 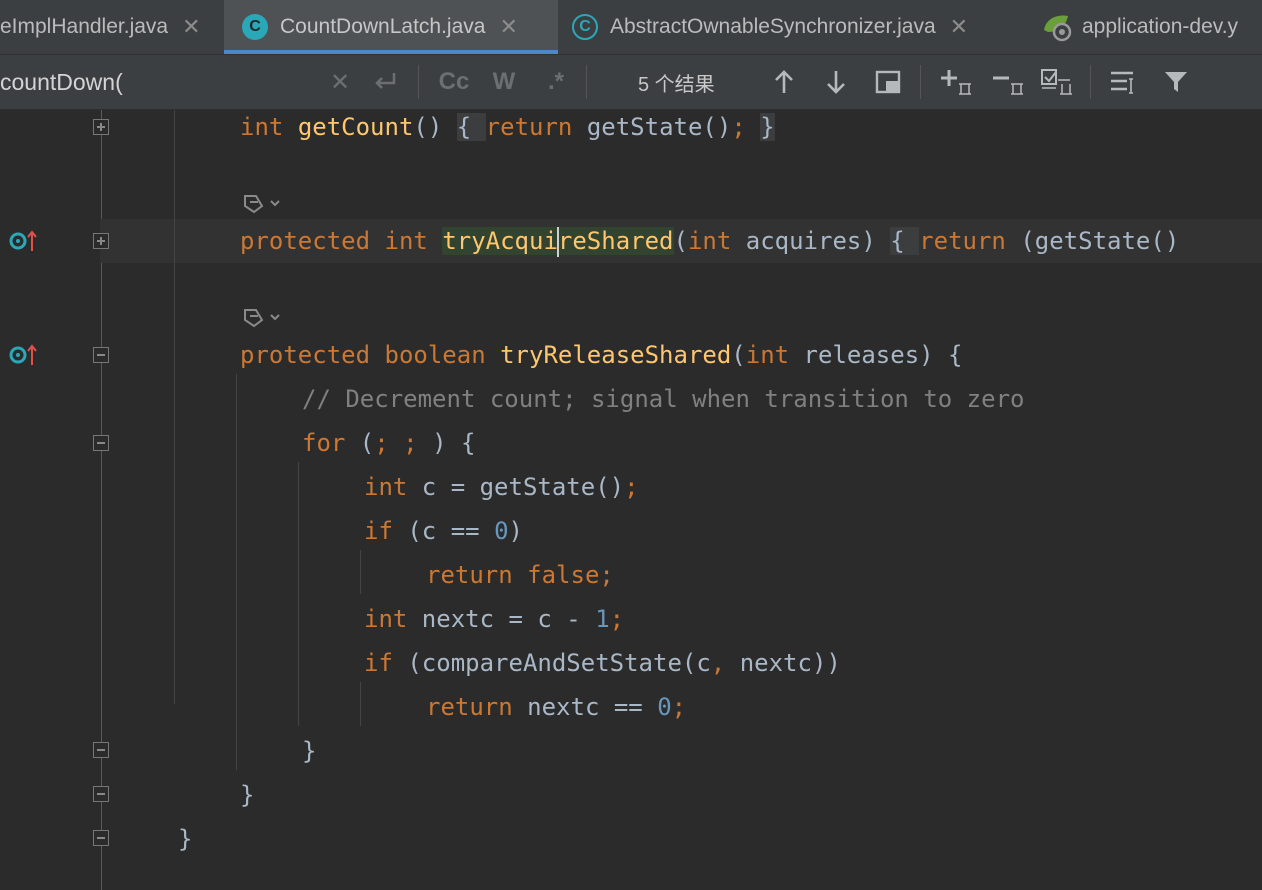 I want to click on tab-impl-handler: eImplHandler.java ✕, so click(x=112, y=27).